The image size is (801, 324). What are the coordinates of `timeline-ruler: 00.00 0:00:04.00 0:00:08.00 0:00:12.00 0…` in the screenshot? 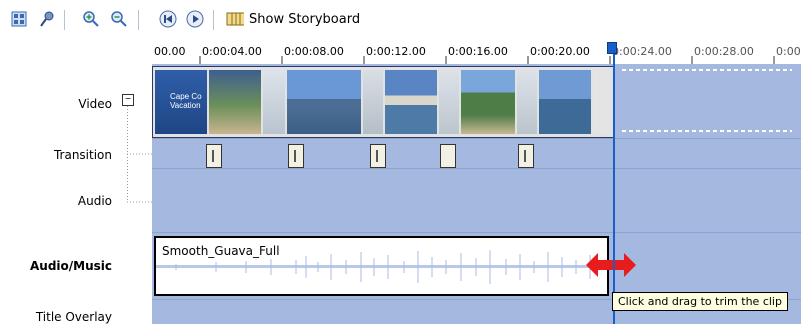 It's located at (476, 53).